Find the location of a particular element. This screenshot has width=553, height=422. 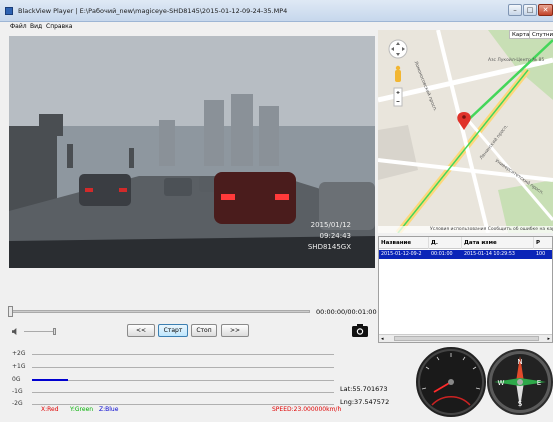

camera-icon is located at coordinates (360, 330).